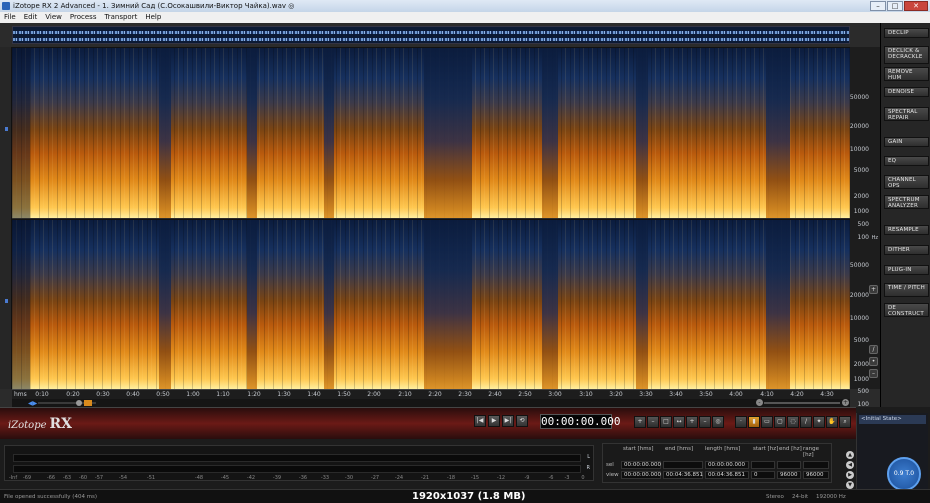  What do you see at coordinates (763, 475) in the screenshot?
I see `view-start-hz-field: 0` at bounding box center [763, 475].